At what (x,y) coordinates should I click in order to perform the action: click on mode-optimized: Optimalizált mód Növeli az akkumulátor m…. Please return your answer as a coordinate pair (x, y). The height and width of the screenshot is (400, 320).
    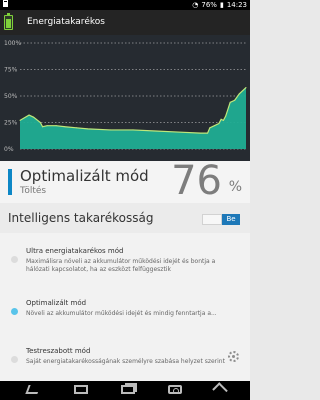
    Looking at the image, I should click on (125, 309).